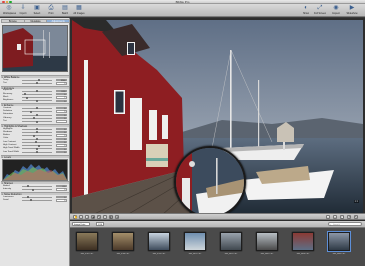 This screenshot has height=266, width=365. I want to click on zoom-in-icon: +, so click(335, 217).